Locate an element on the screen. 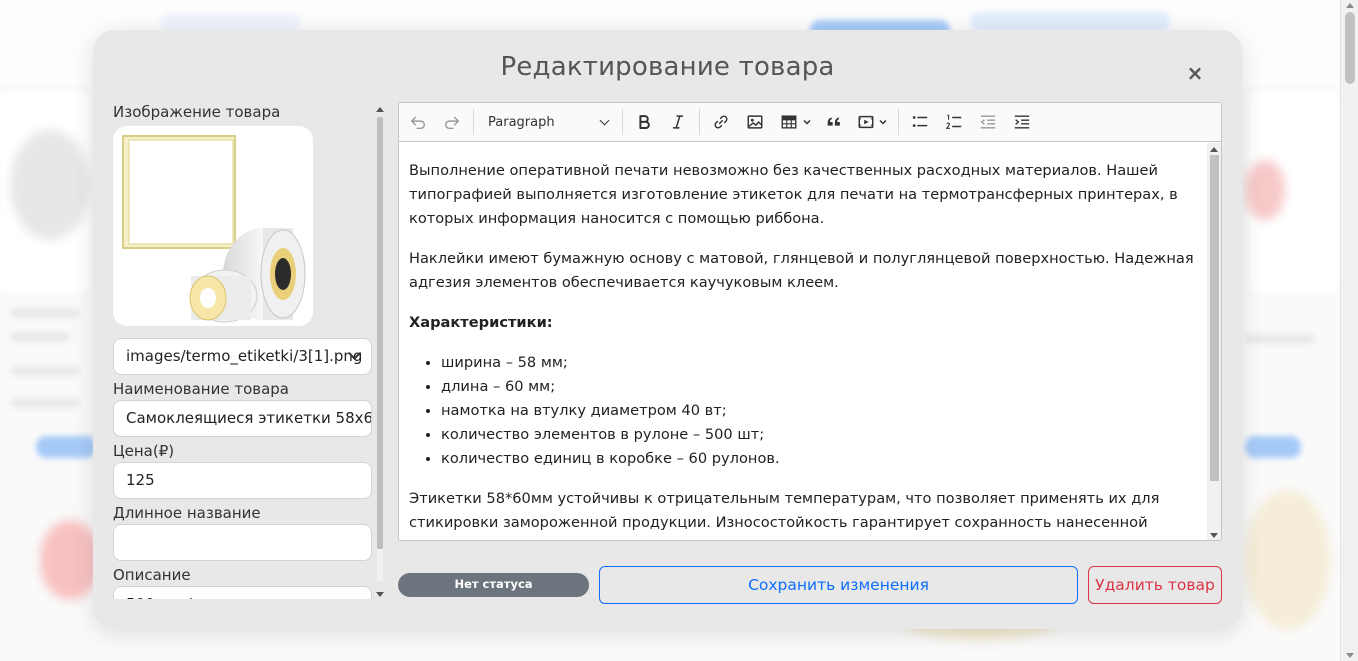 The image size is (1358, 661). table-icon is located at coordinates (795, 122).